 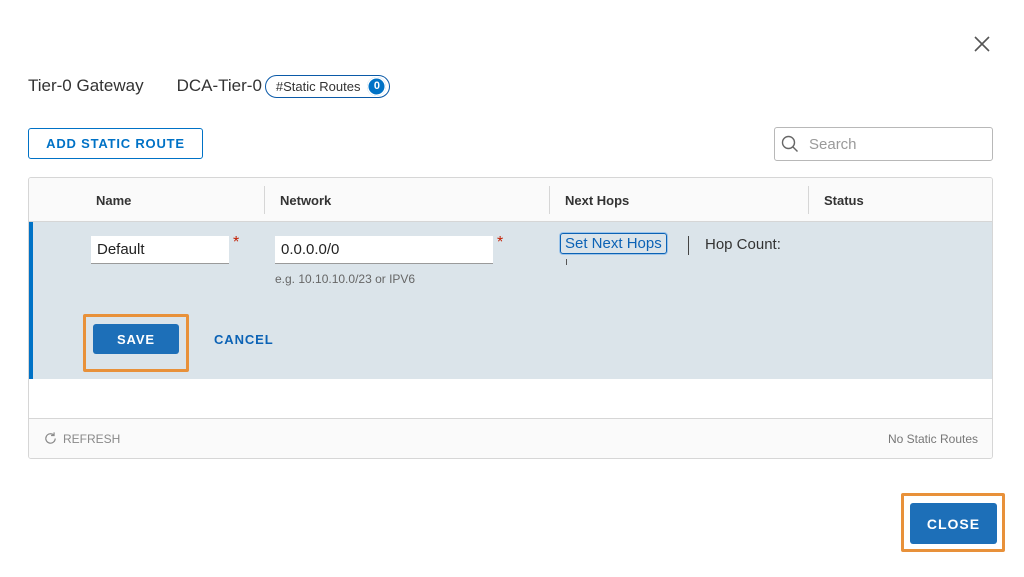 What do you see at coordinates (844, 200) in the screenshot?
I see `column-header-status: Status` at bounding box center [844, 200].